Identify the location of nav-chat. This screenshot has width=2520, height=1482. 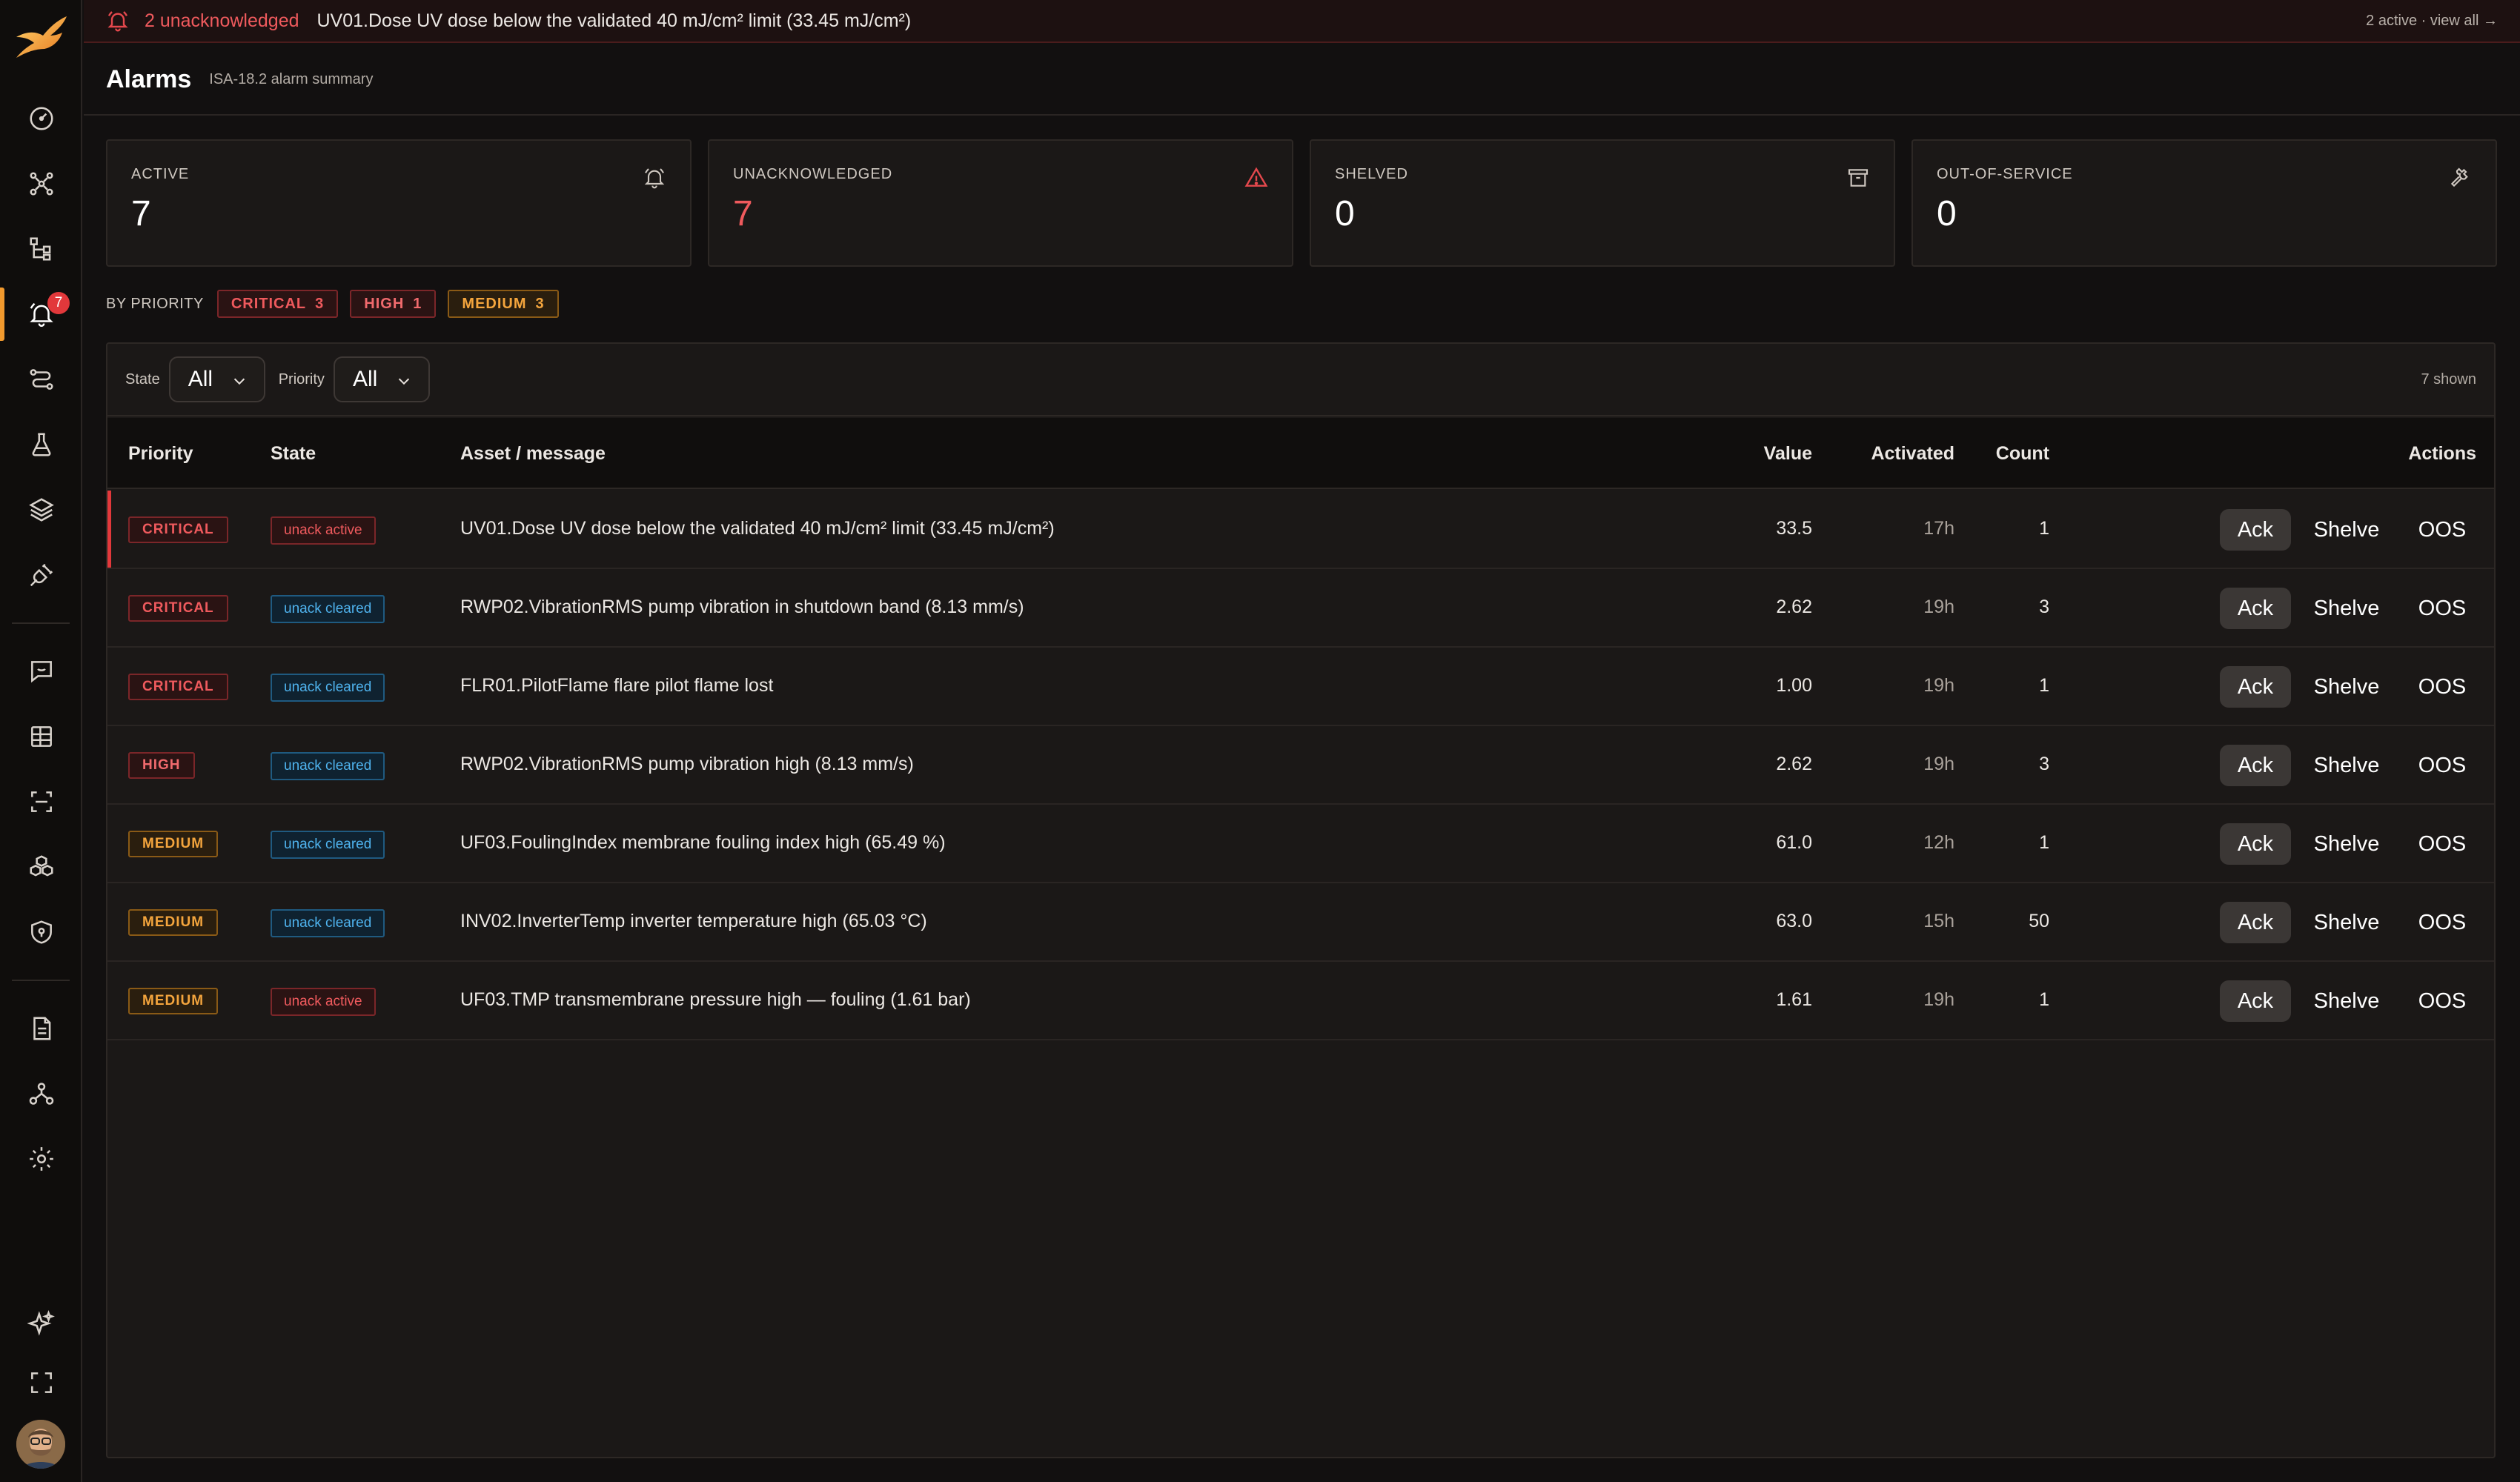
(41, 671).